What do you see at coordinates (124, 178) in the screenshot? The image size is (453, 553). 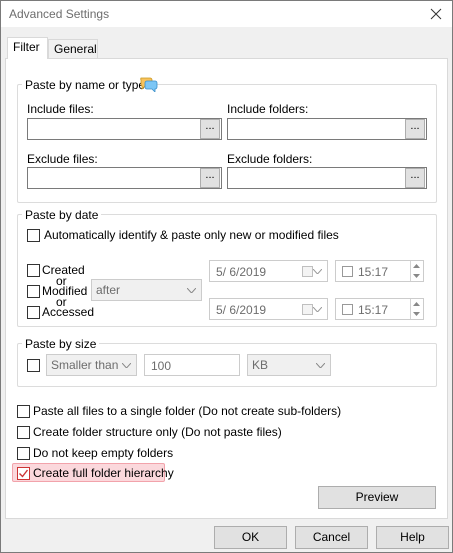 I see `exclude-files-input` at bounding box center [124, 178].